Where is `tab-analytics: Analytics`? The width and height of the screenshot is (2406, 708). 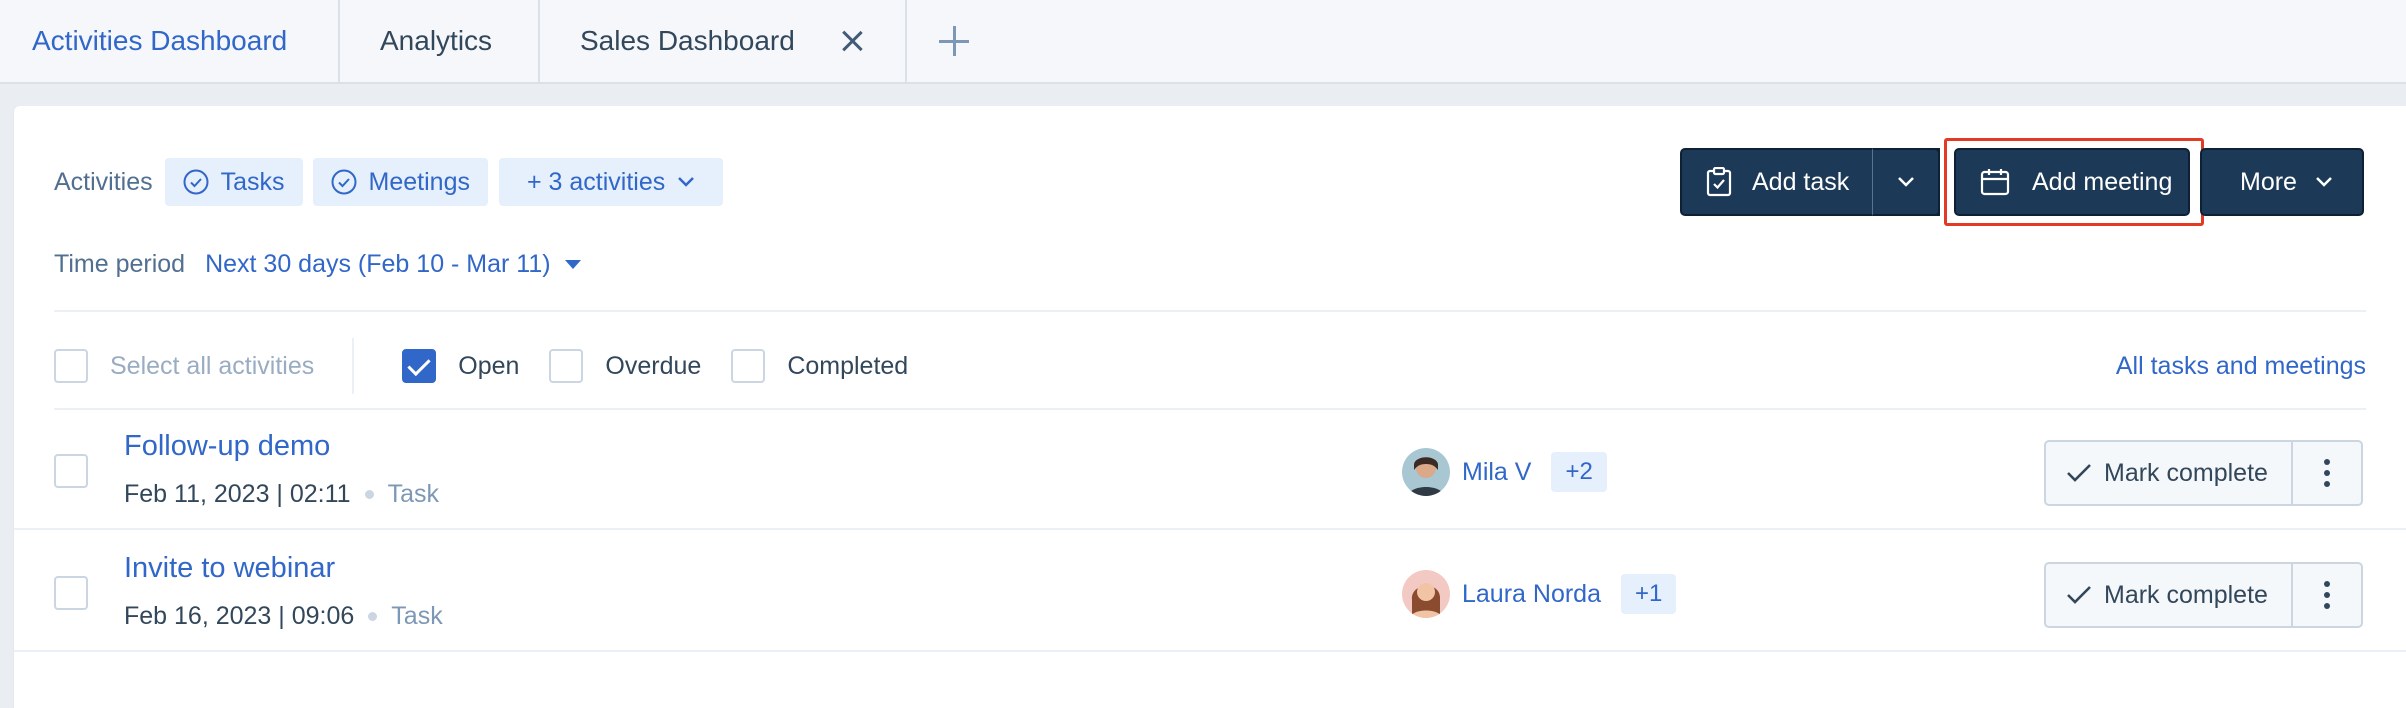
tab-analytics: Analytics is located at coordinates (440, 41).